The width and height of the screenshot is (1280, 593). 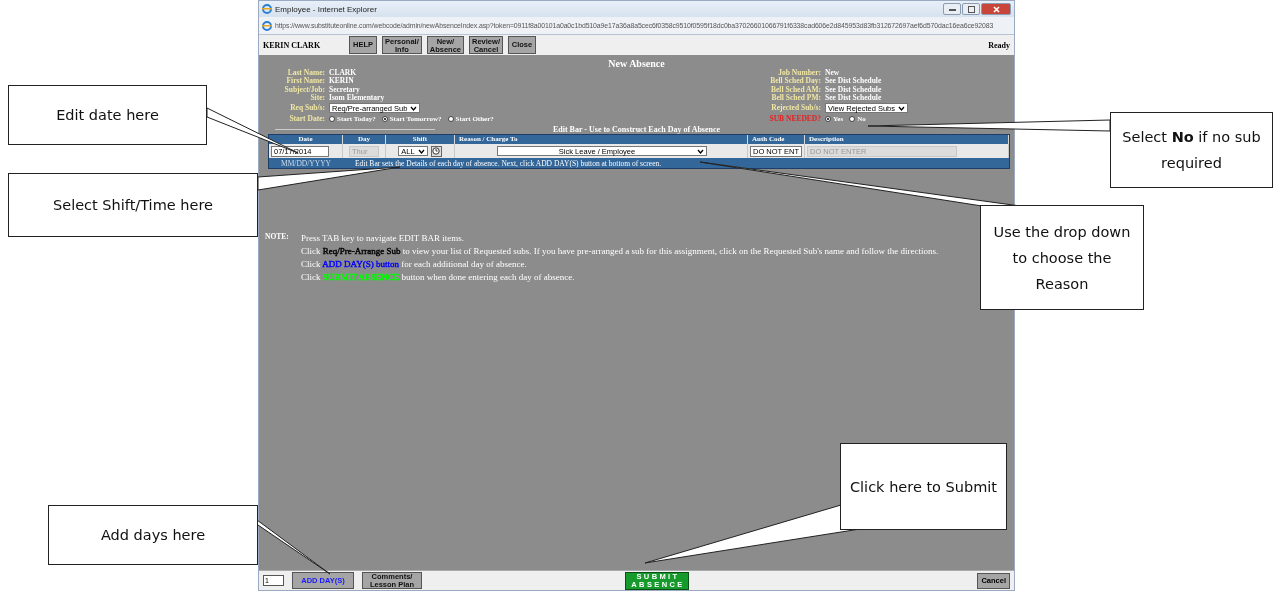 What do you see at coordinates (999, 45) in the screenshot?
I see `status-text: Ready` at bounding box center [999, 45].